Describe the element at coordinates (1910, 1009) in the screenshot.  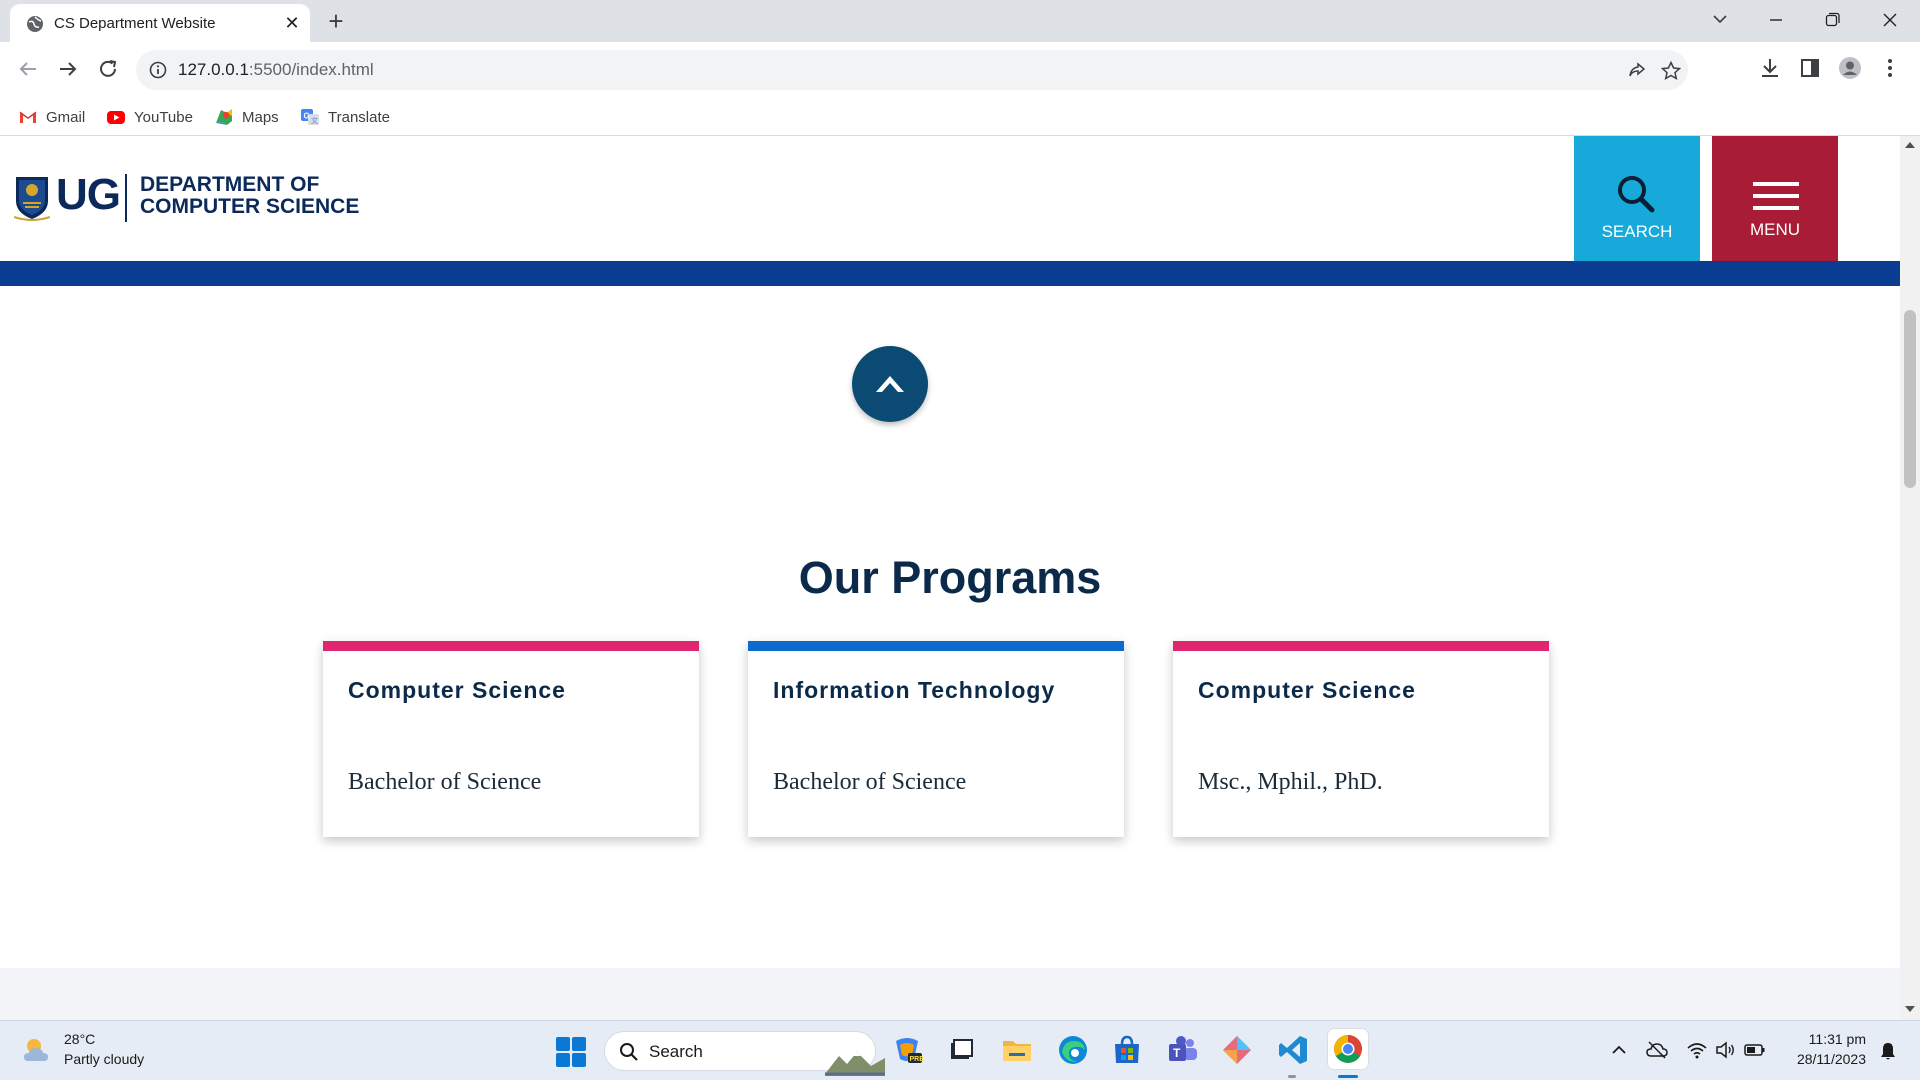
I see `scroll-down-arrow-icon` at that location.